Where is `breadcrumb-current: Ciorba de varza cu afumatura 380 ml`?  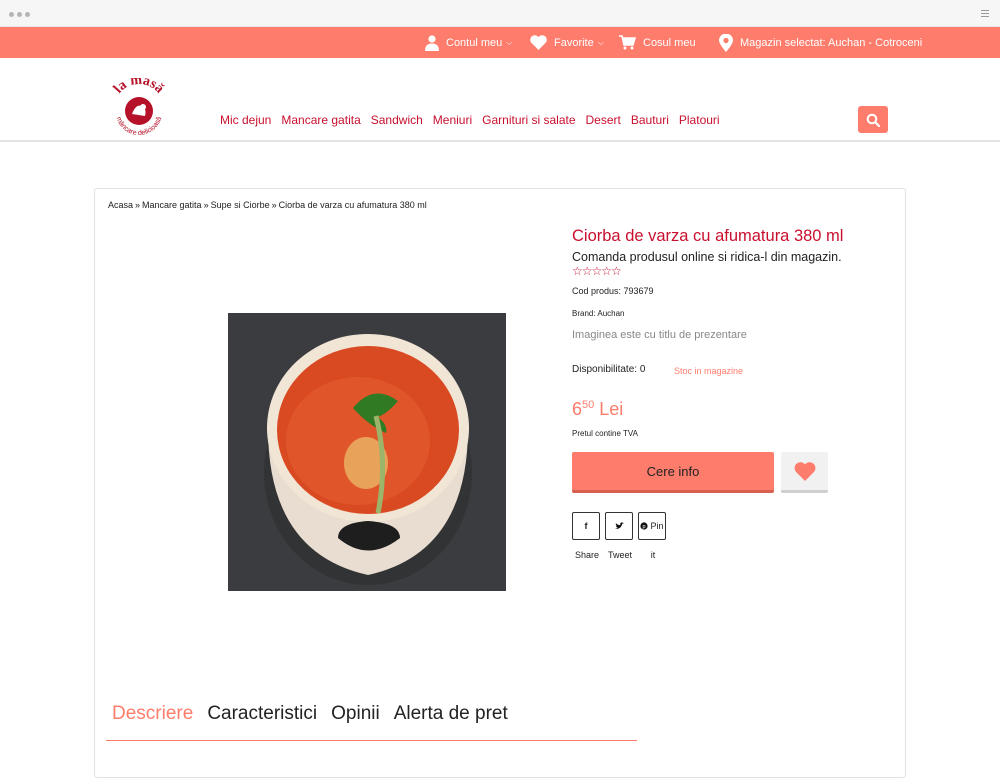
breadcrumb-current: Ciorba de varza cu afumatura 380 ml is located at coordinates (352, 205).